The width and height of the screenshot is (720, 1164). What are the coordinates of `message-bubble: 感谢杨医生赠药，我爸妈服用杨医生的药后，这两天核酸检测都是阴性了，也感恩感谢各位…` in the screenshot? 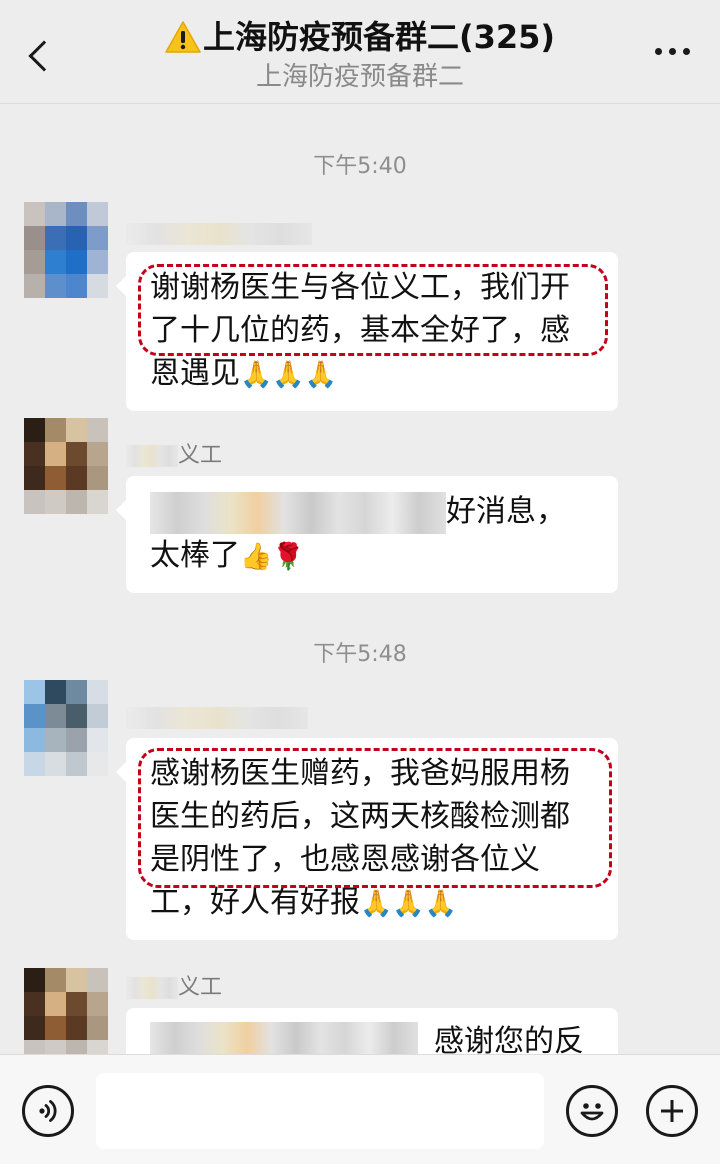 It's located at (367, 839).